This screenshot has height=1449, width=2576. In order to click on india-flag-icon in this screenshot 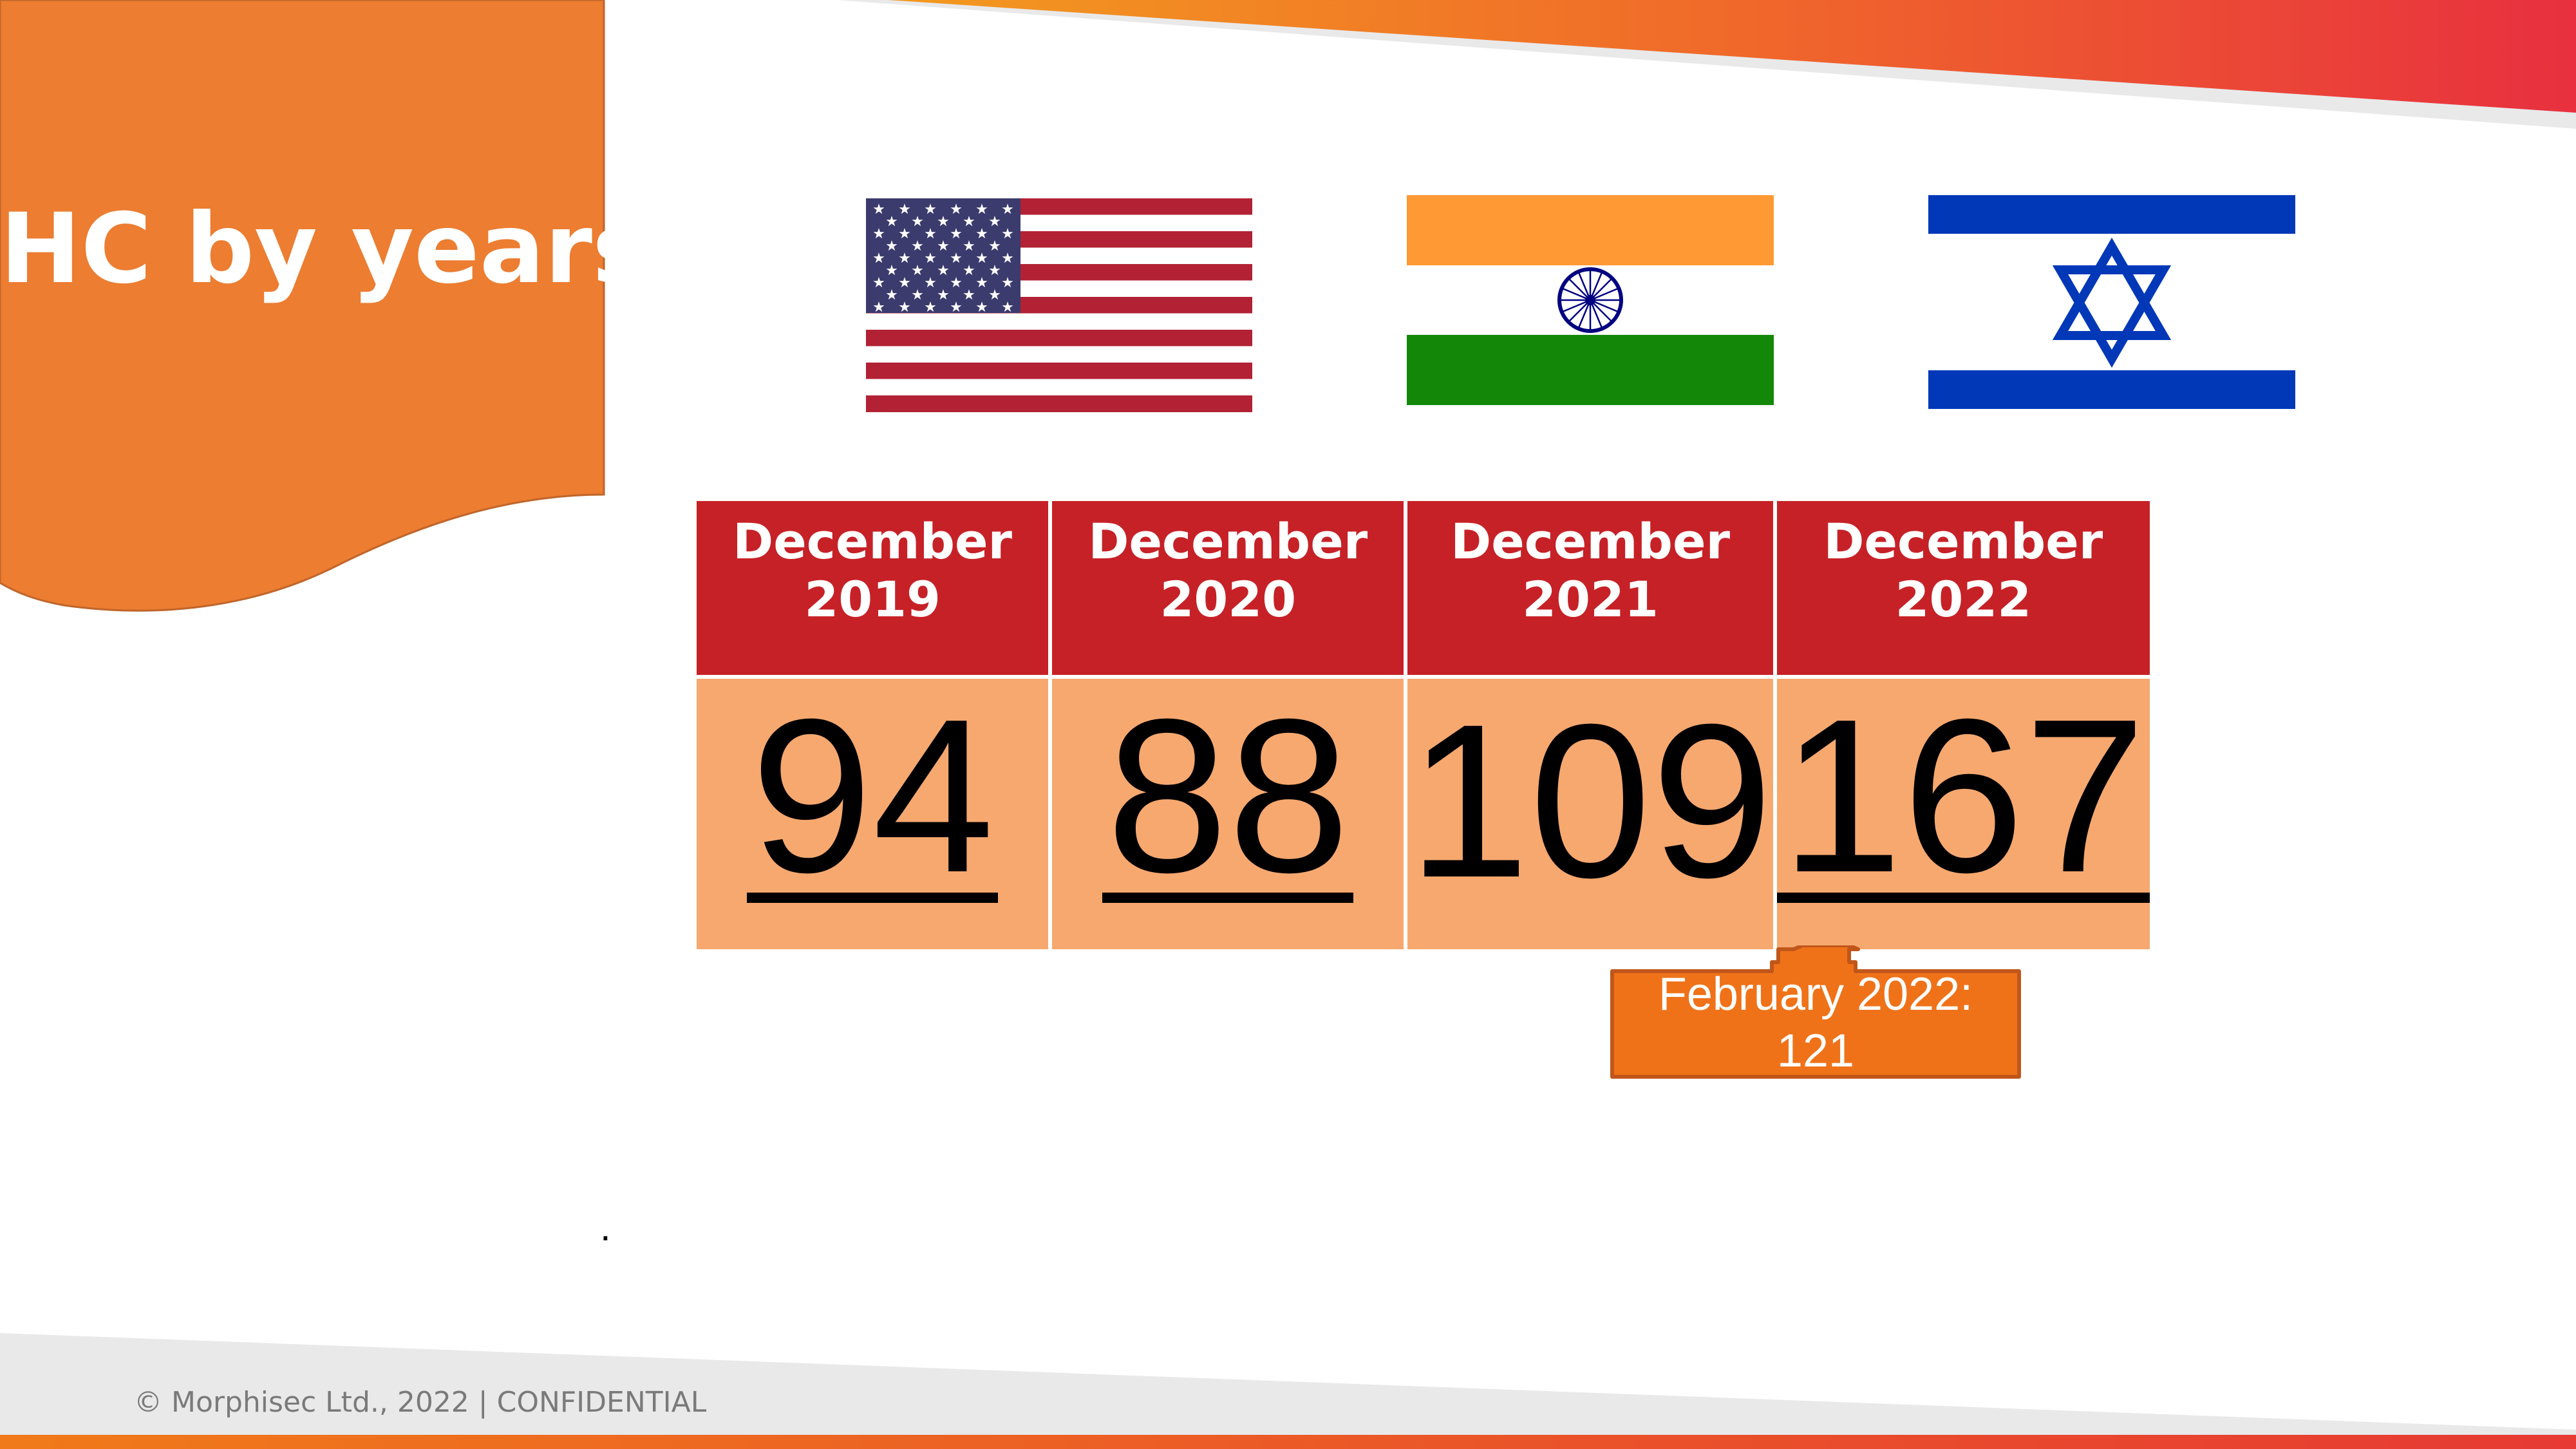, I will do `click(1590, 300)`.